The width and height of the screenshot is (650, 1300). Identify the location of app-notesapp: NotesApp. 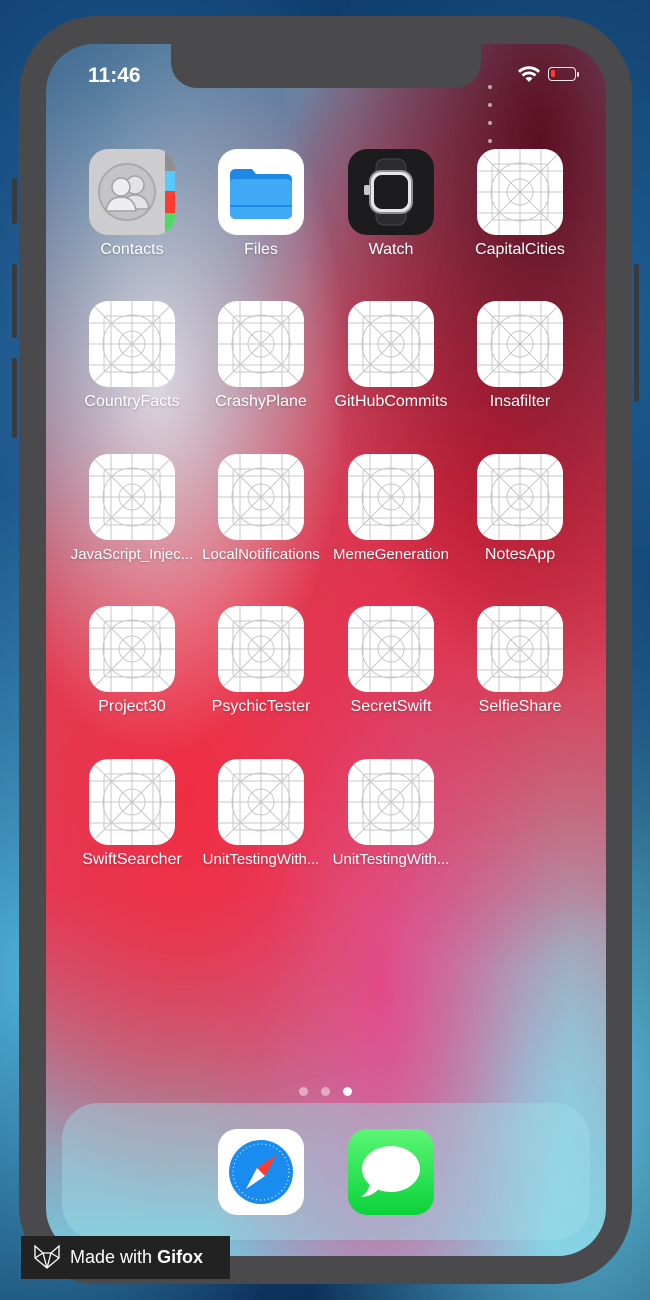
(520, 509).